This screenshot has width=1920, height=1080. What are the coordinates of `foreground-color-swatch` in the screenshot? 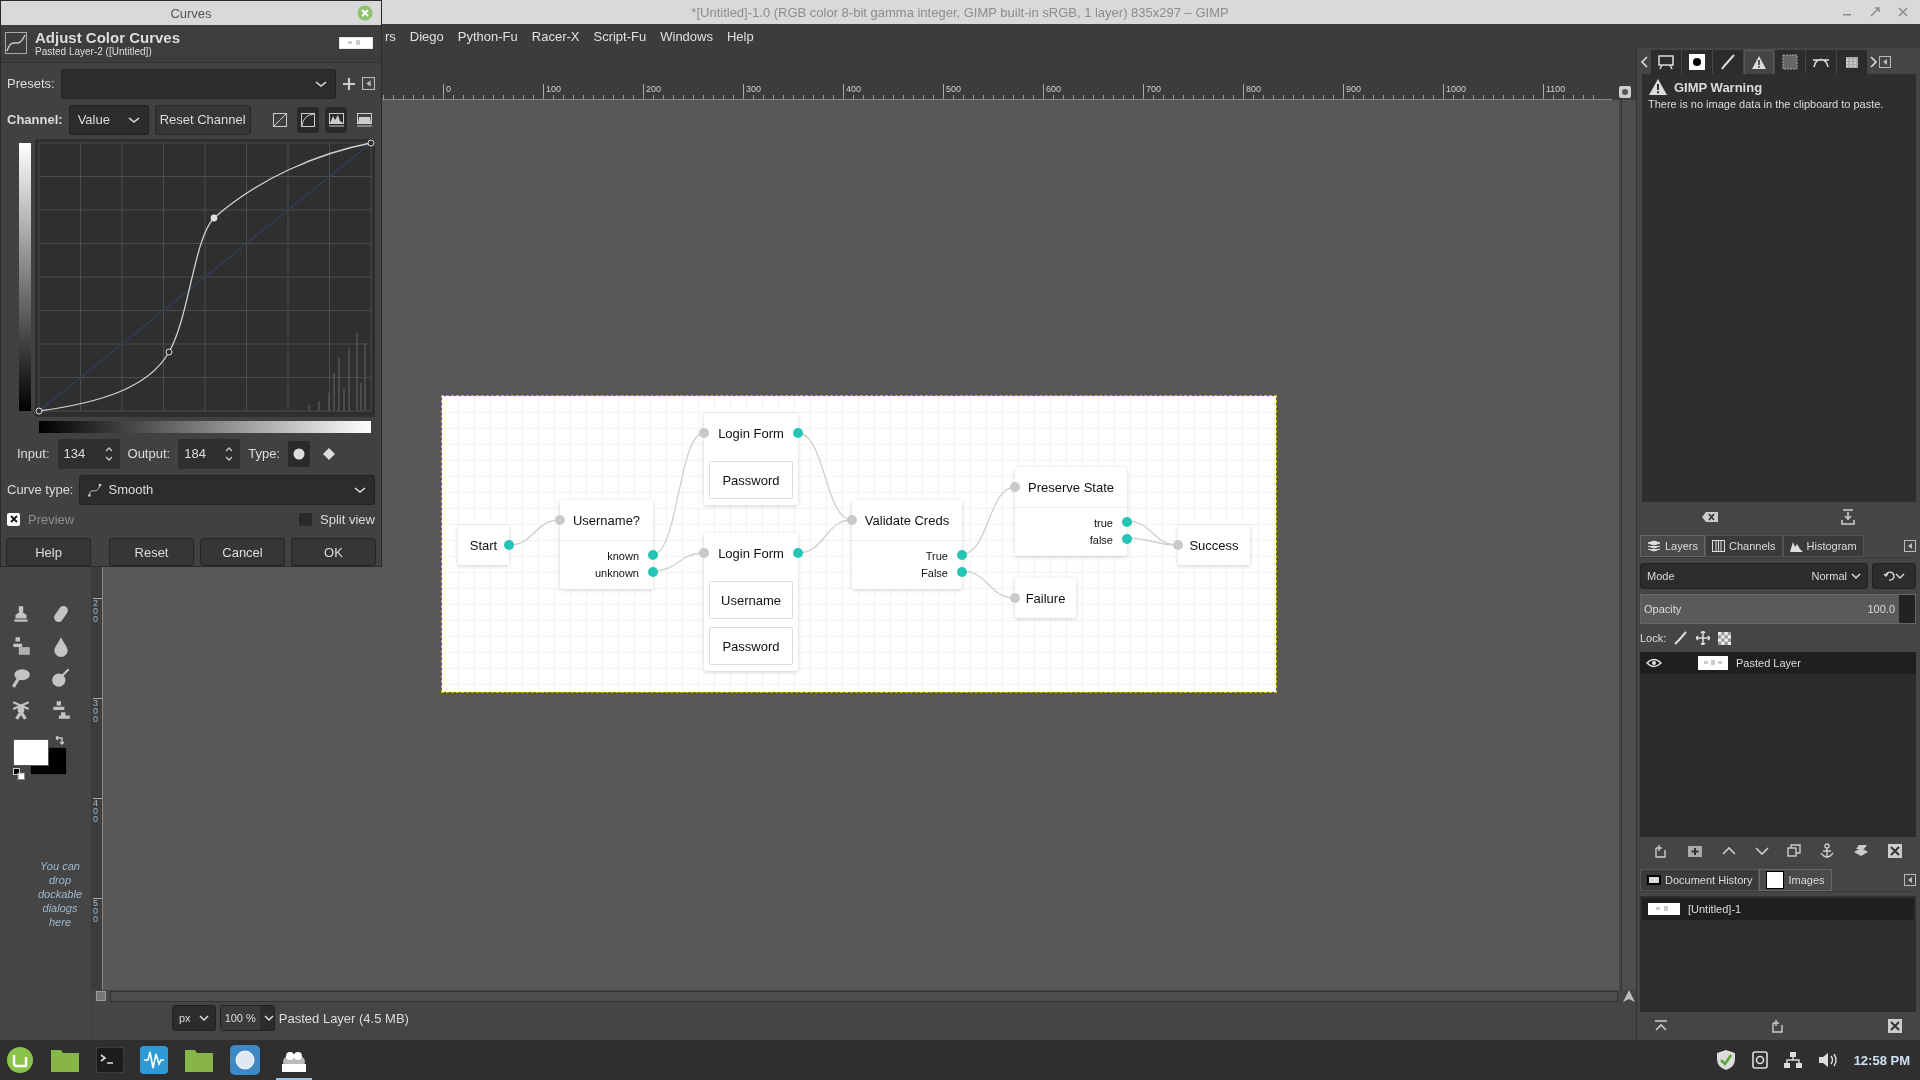 It's located at (31, 752).